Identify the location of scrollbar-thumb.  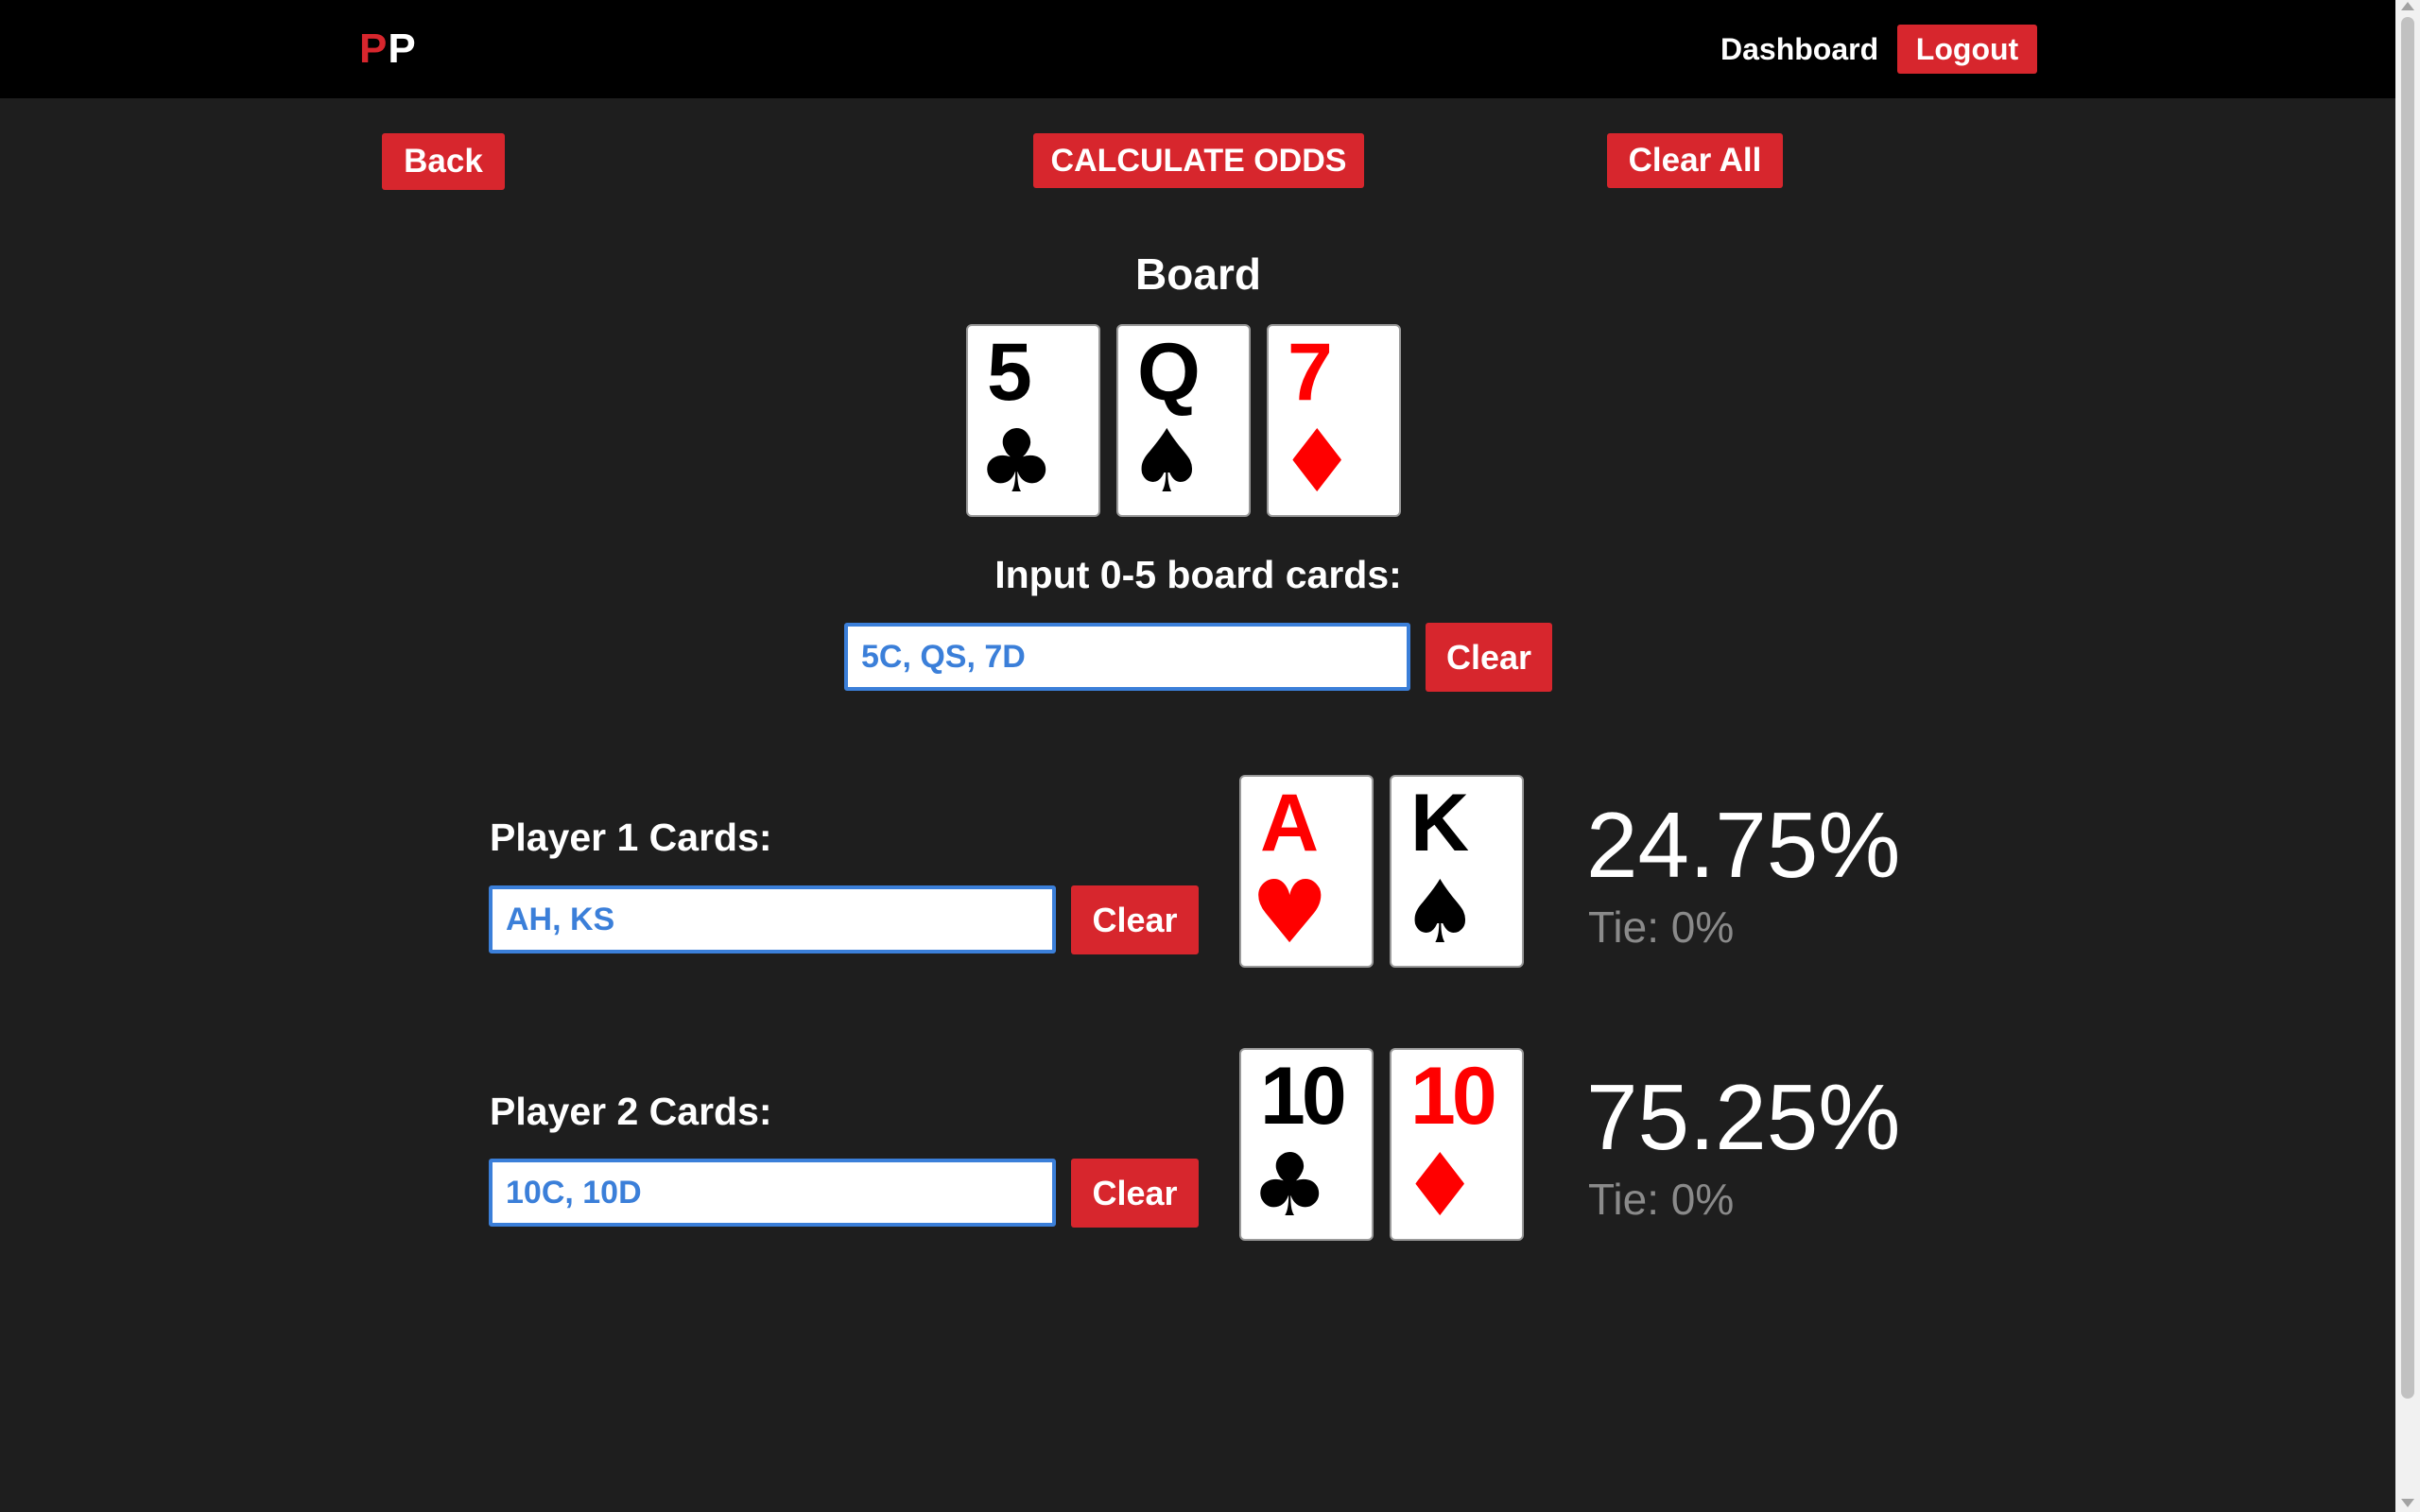
(2408, 708).